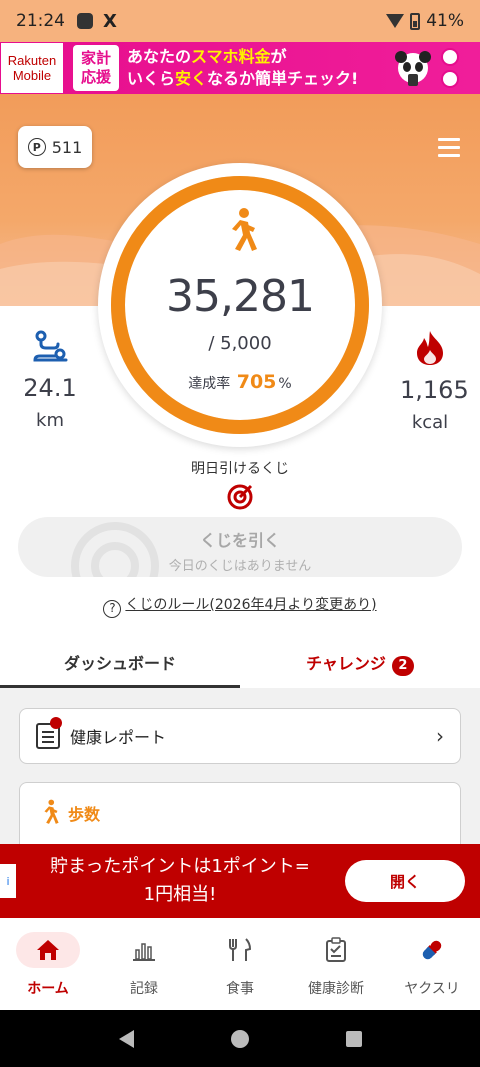 This screenshot has width=480, height=1067. Describe the element at coordinates (144, 964) in the screenshot. I see `nav-record: 記録` at that location.